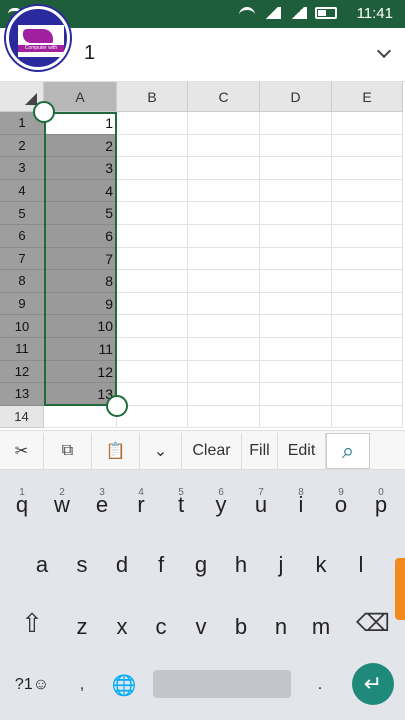  Describe the element at coordinates (152, 372) in the screenshot. I see `cell-b12` at that location.